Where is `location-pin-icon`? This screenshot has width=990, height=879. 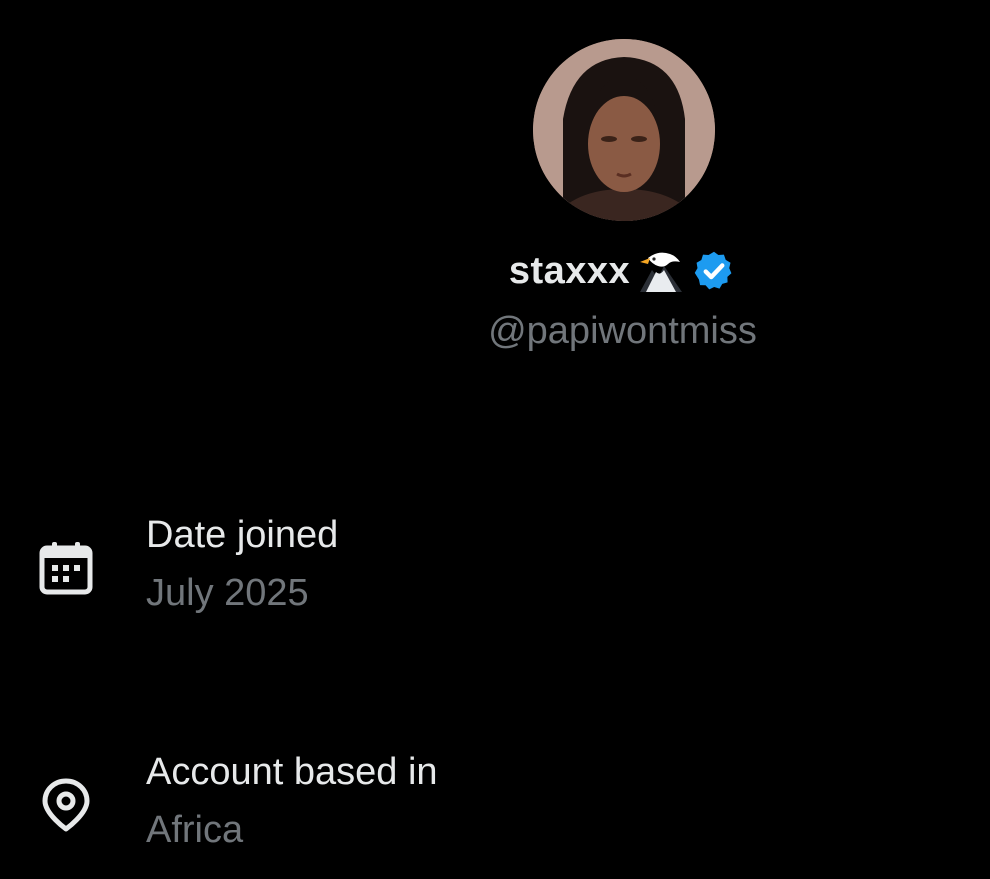 location-pin-icon is located at coordinates (66, 805).